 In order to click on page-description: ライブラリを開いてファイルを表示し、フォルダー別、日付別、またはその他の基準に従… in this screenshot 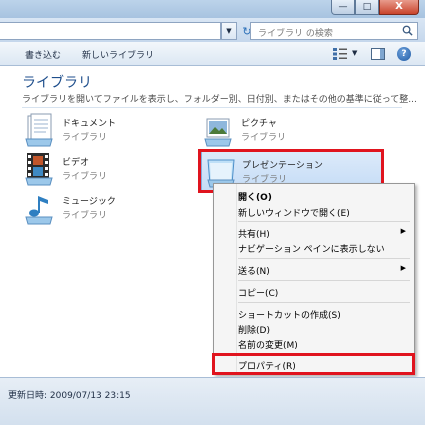, I will do `click(219, 100)`.